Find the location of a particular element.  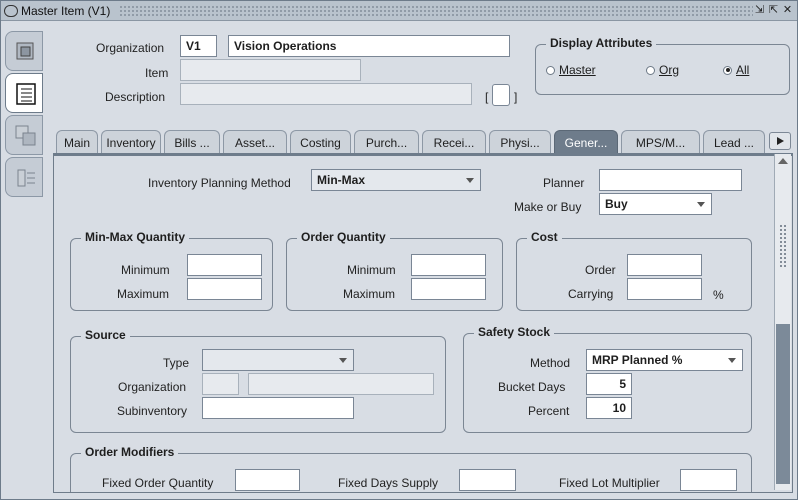

source-subinventory-field is located at coordinates (278, 408).